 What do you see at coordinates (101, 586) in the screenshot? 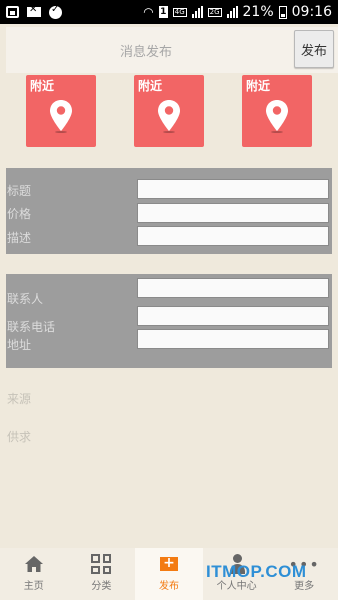
I see `nav-category-label: 分类` at bounding box center [101, 586].